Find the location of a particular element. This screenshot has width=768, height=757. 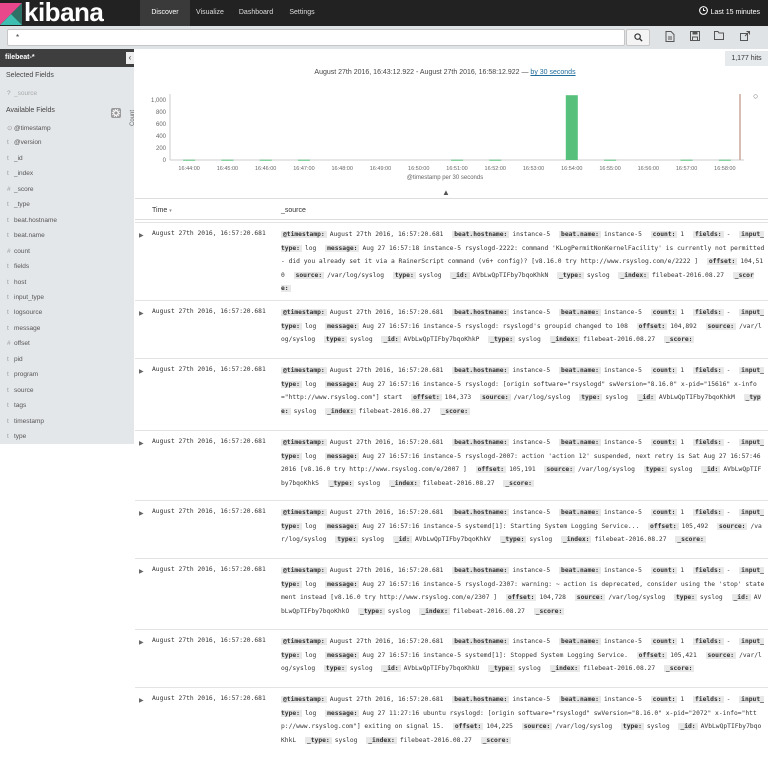

available-field-item: t fields is located at coordinates (18, 266).